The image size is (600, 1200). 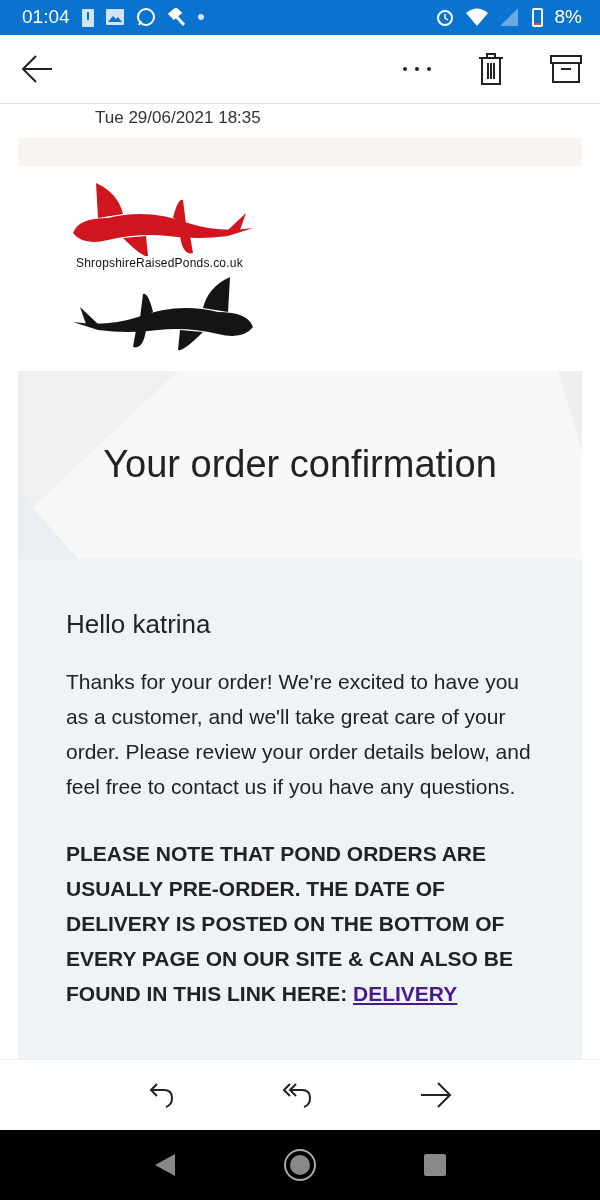 What do you see at coordinates (299, 734) in the screenshot?
I see `intro-paragraph: Thanks for your order! We're excited to have you as a customer, and we'll take great care of your order. Please review your order details below, and feel free to contact us if you have any questions.` at bounding box center [299, 734].